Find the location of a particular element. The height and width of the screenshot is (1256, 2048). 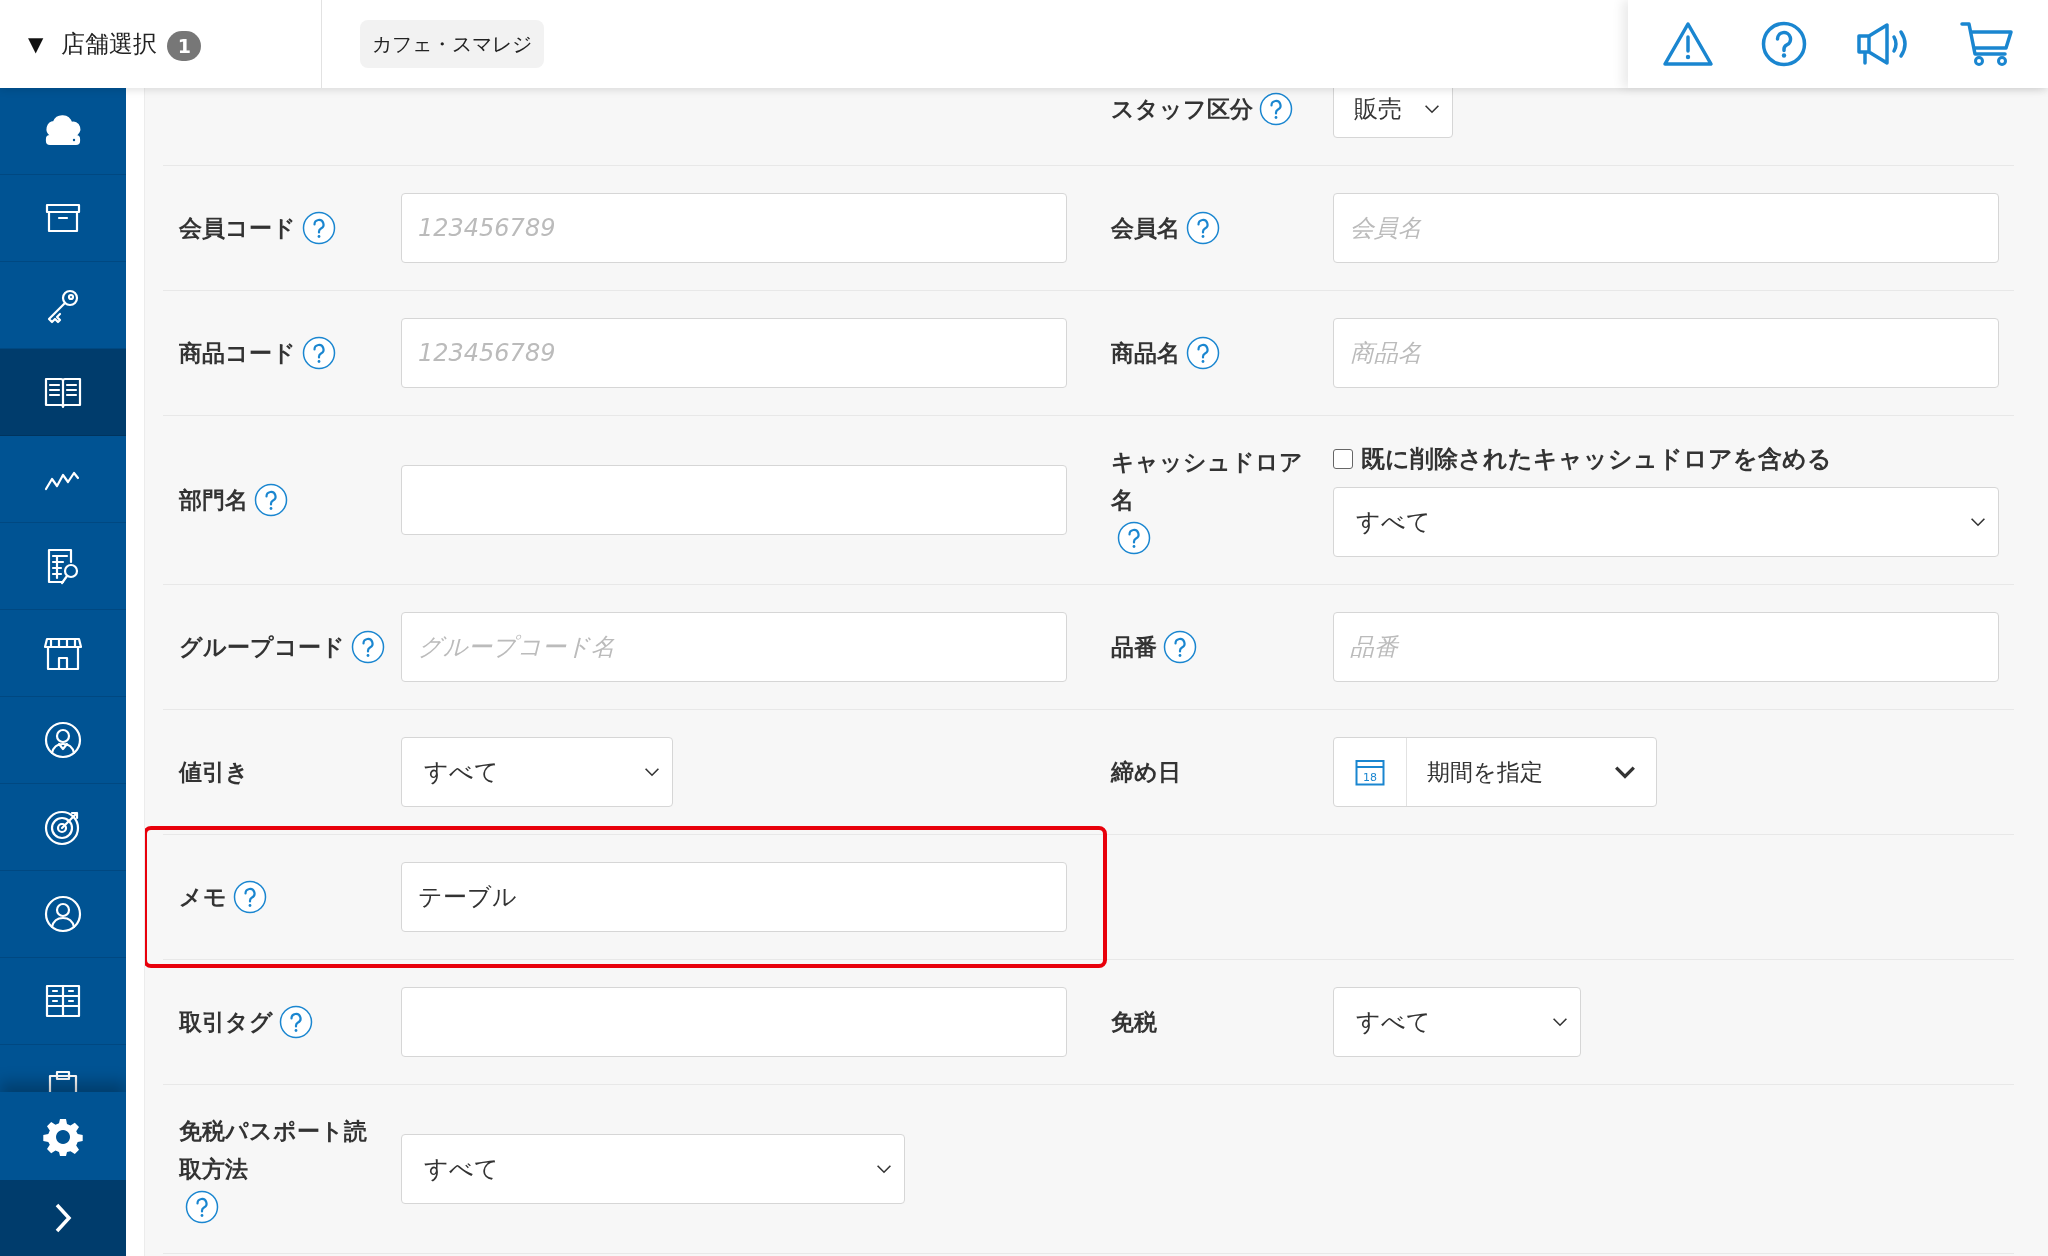

calendar-icon: 18 is located at coordinates (1370, 772).